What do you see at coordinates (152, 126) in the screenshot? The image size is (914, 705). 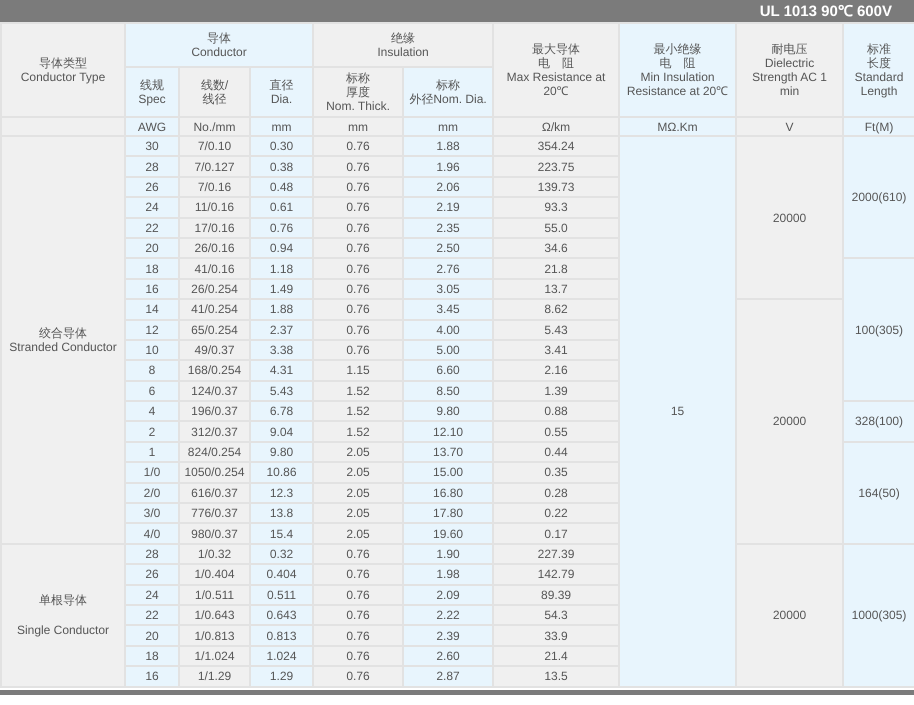 I see `unit-cell: AWG` at bounding box center [152, 126].